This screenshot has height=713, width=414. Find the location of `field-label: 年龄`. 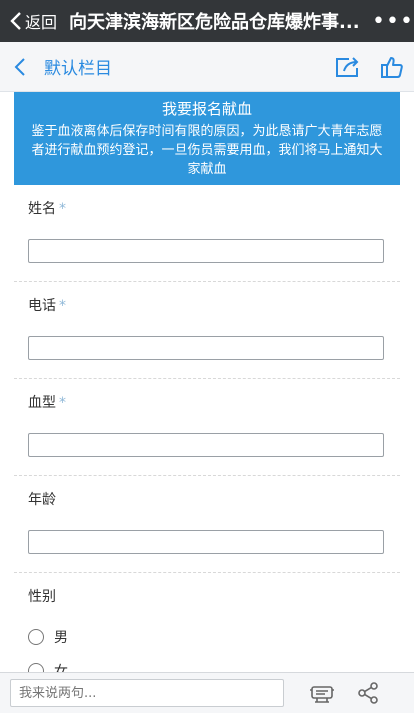

field-label: 年龄 is located at coordinates (207, 493).